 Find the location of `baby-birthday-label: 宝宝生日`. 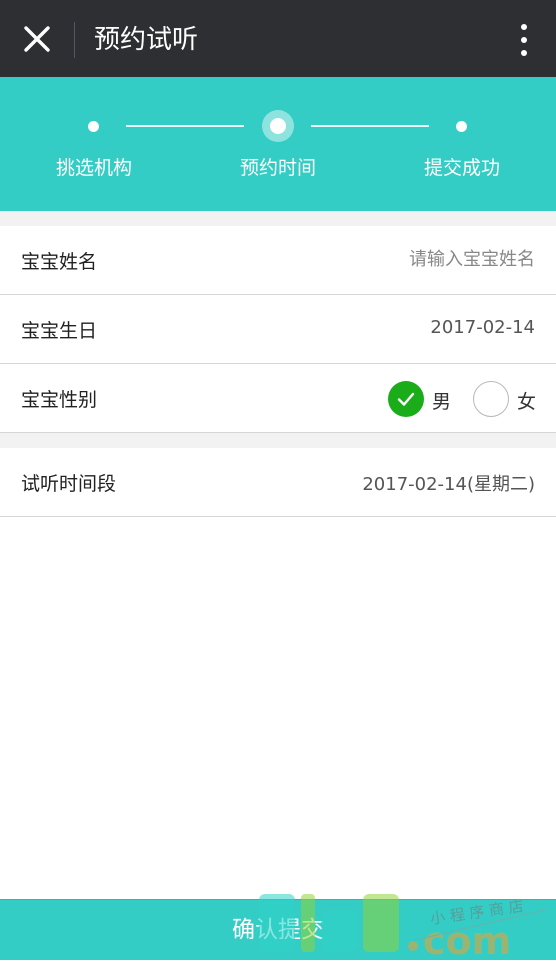

baby-birthday-label: 宝宝生日 is located at coordinates (59, 331).